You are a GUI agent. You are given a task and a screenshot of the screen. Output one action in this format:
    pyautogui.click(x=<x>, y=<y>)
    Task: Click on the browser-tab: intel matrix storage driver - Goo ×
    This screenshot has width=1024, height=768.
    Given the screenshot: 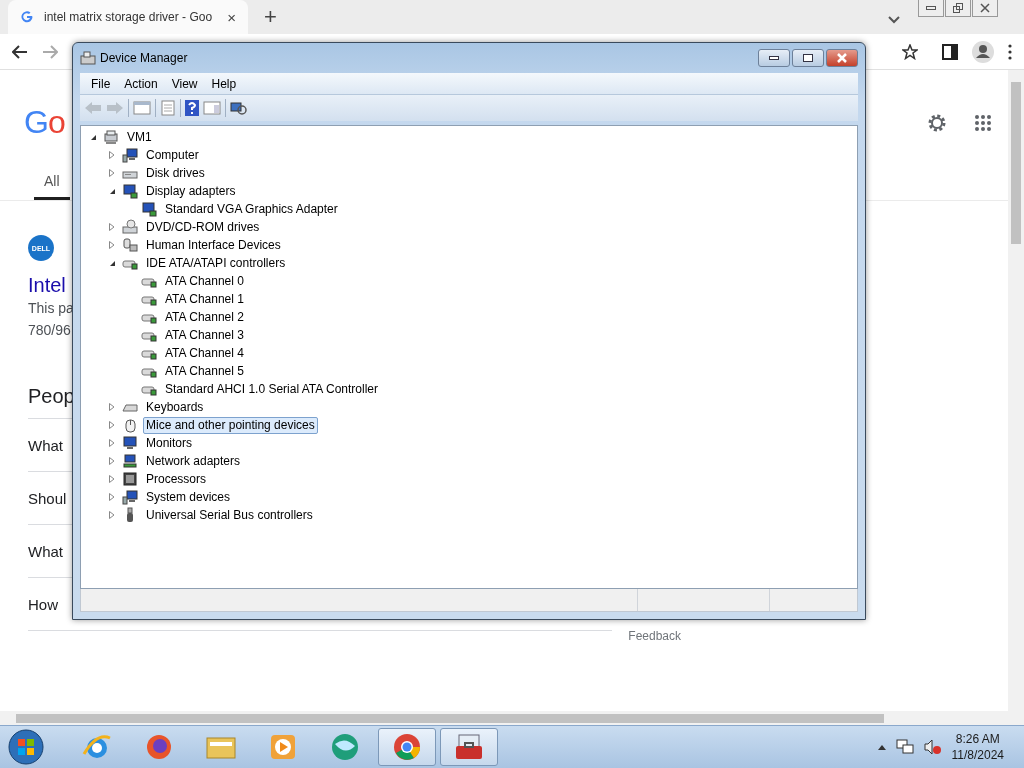 What is the action you would take?
    pyautogui.click(x=128, y=17)
    